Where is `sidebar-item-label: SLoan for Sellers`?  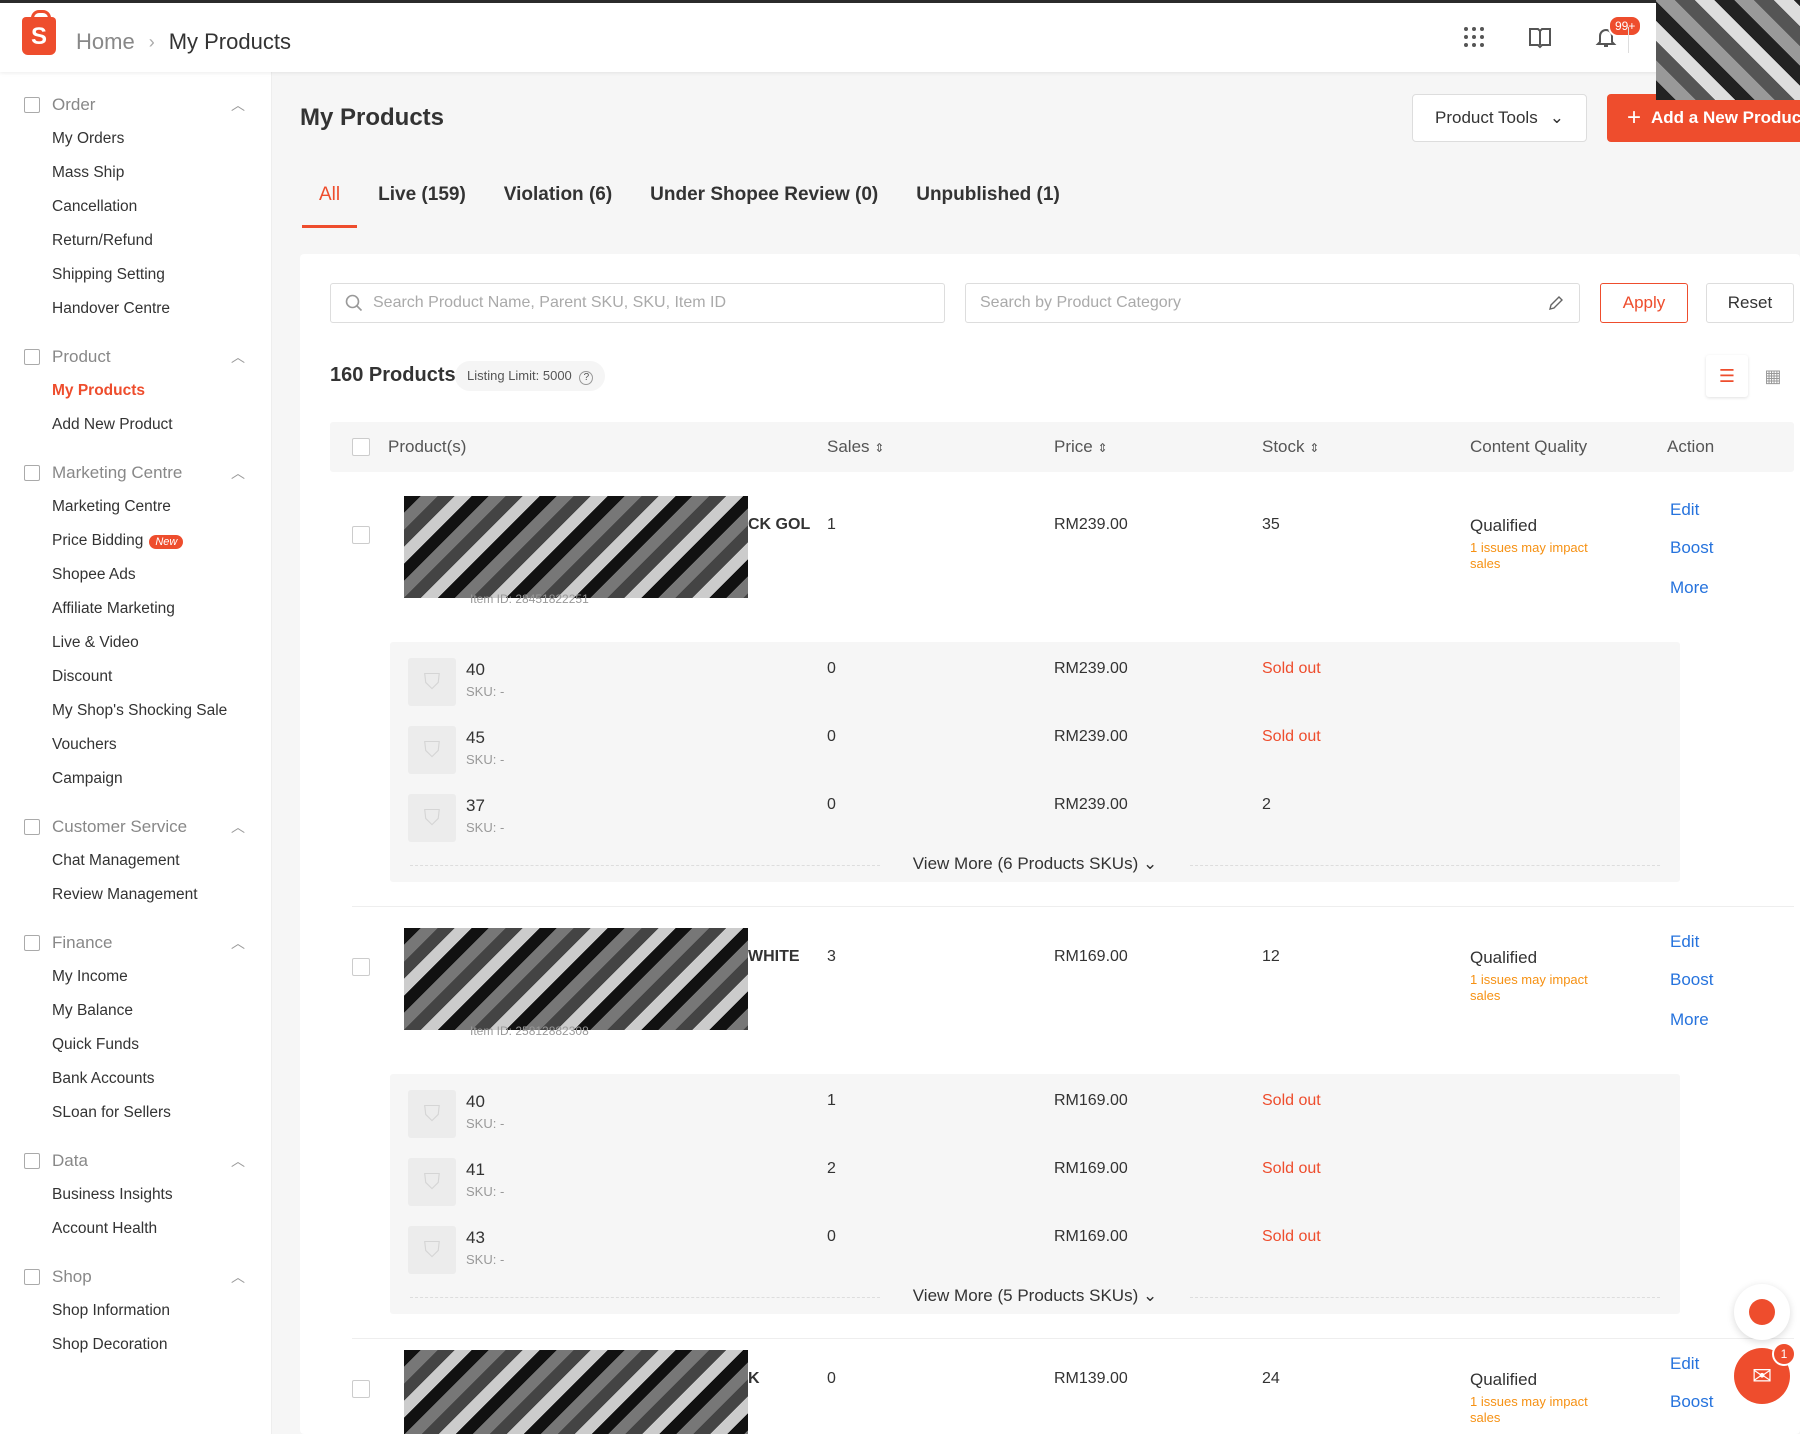
sidebar-item-label: SLoan for Sellers is located at coordinates (111, 1112).